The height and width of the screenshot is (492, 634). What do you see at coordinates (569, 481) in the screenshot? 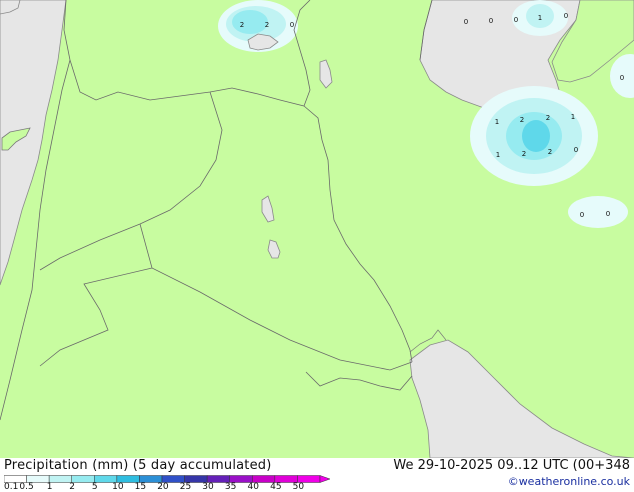
I see `weatheronline-credit-link: ©weatheronline.co.uk` at bounding box center [569, 481].